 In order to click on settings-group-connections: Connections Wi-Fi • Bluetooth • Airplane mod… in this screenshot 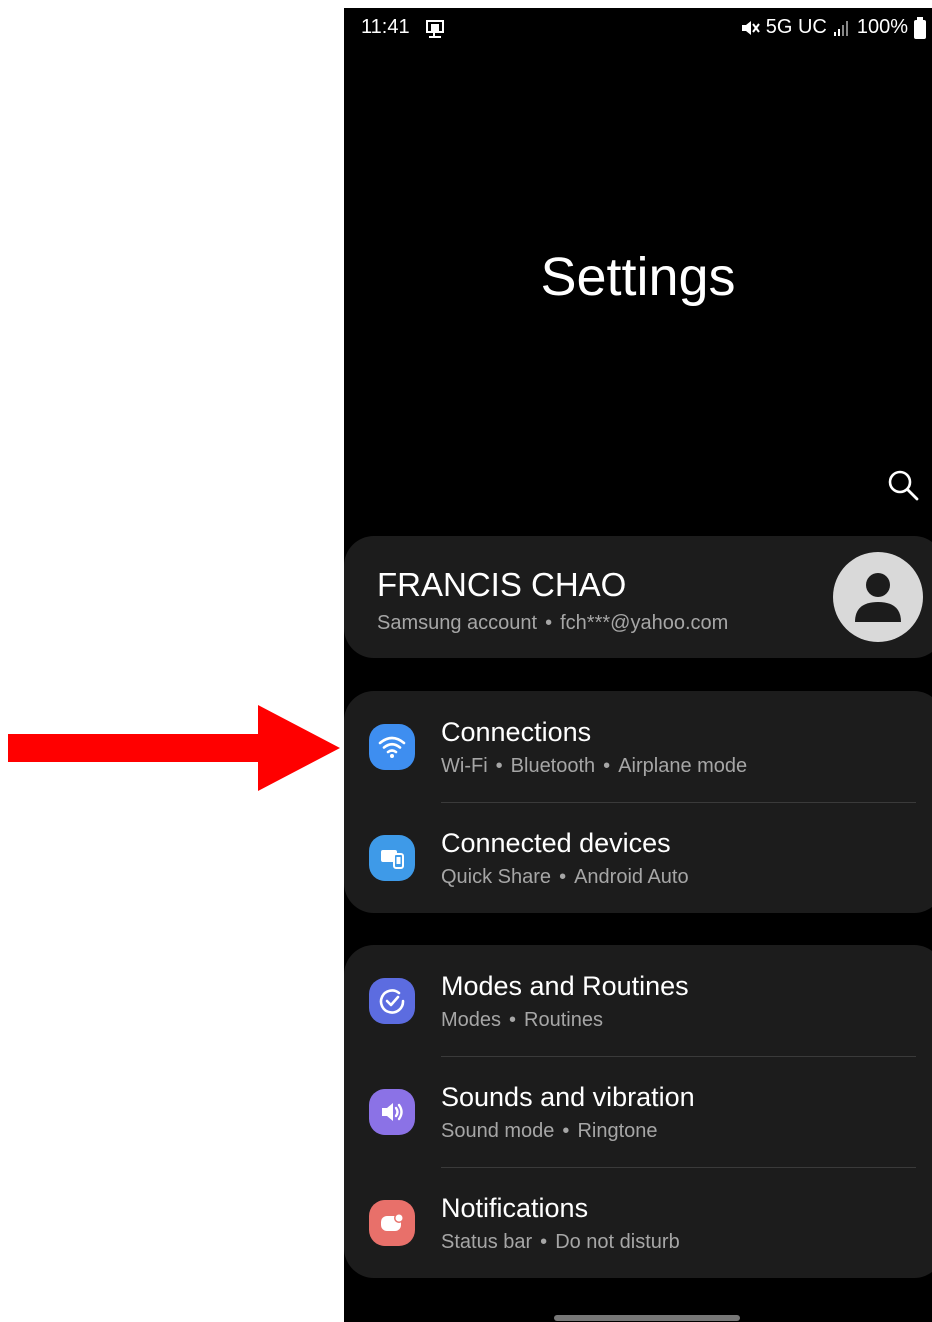, I will do `click(638, 802)`.